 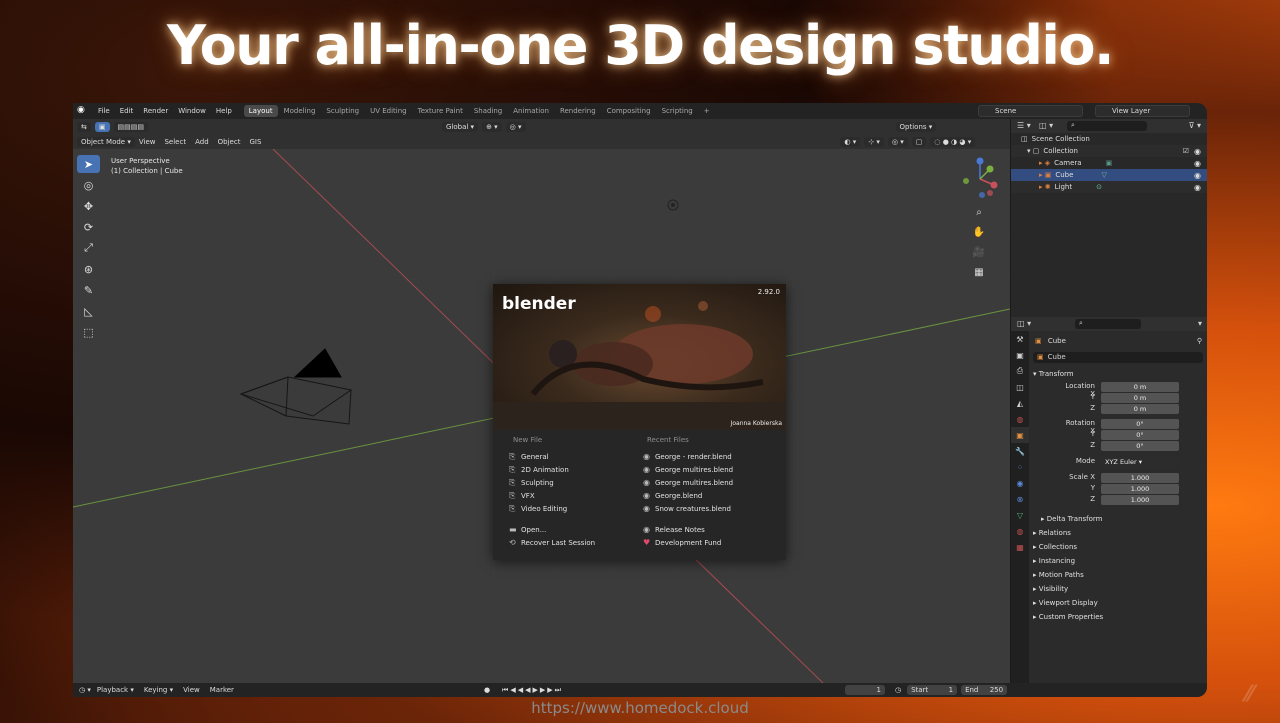 I want to click on recover-session-button: ⟲ Recover Last Session, so click(x=574, y=542).